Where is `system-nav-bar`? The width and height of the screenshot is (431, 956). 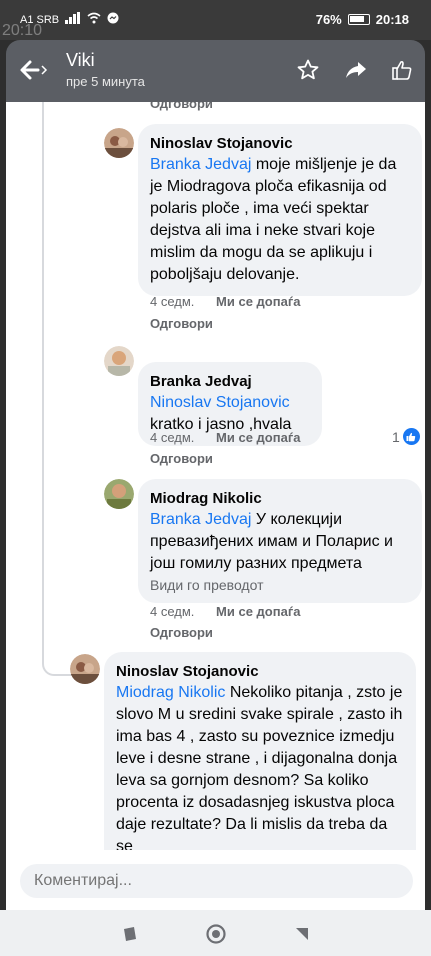
system-nav-bar is located at coordinates (215, 933).